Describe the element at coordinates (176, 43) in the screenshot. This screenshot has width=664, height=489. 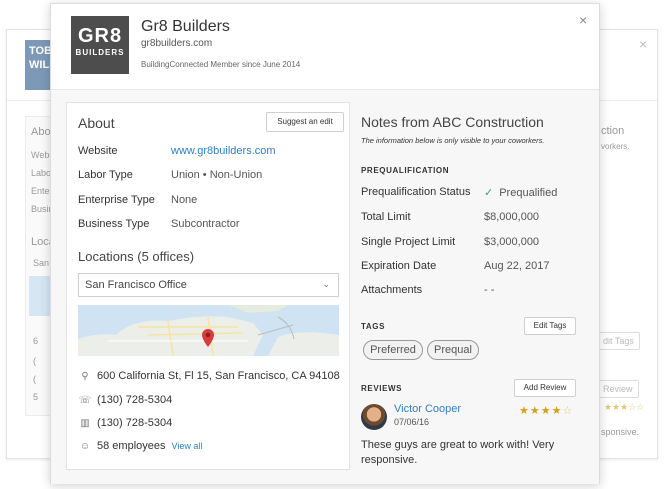
I see `company-url: gr8builders.com` at that location.